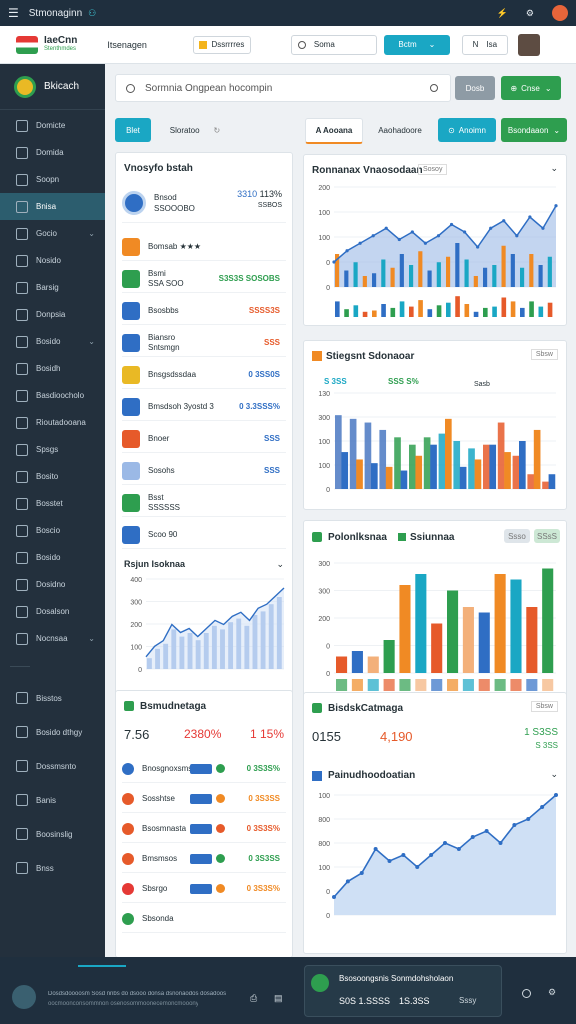 This screenshot has height=1024, width=576. Describe the element at coordinates (204, 439) in the screenshot. I see `list-item: Bnoer SSS` at that location.